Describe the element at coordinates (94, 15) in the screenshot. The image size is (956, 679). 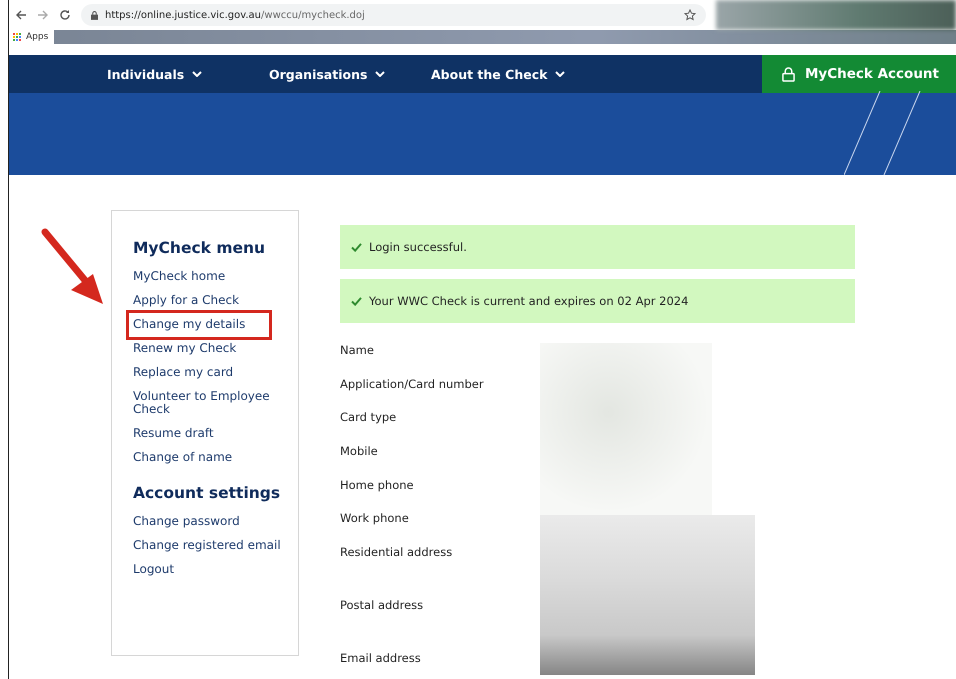
I see `lock-icon` at that location.